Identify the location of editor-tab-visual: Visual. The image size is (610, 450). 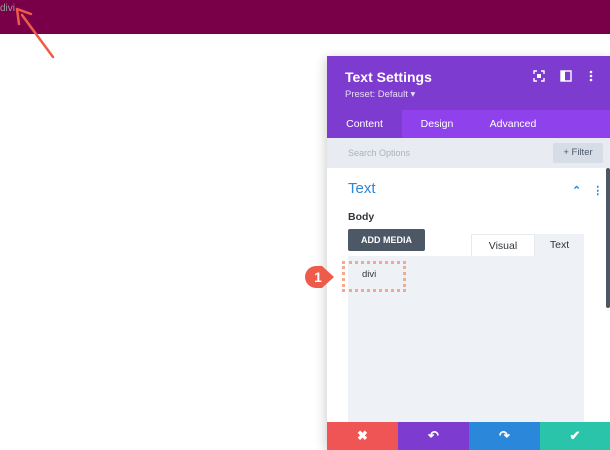
(503, 245).